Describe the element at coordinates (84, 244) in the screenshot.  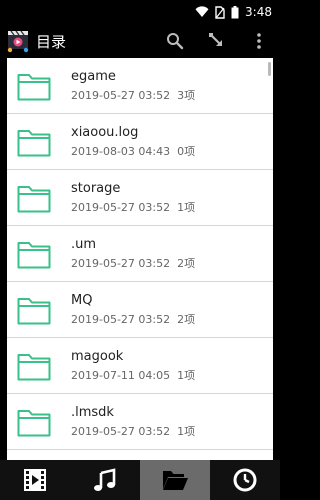
I see `file-name: .um` at that location.